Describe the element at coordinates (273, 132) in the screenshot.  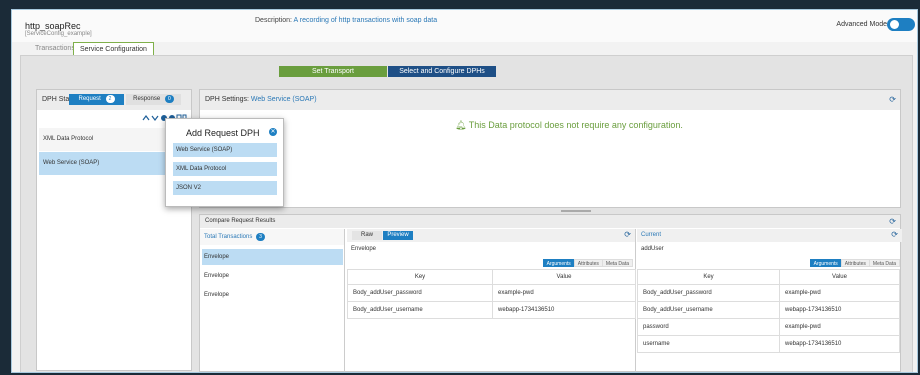
I see `close-icon: ✕` at that location.